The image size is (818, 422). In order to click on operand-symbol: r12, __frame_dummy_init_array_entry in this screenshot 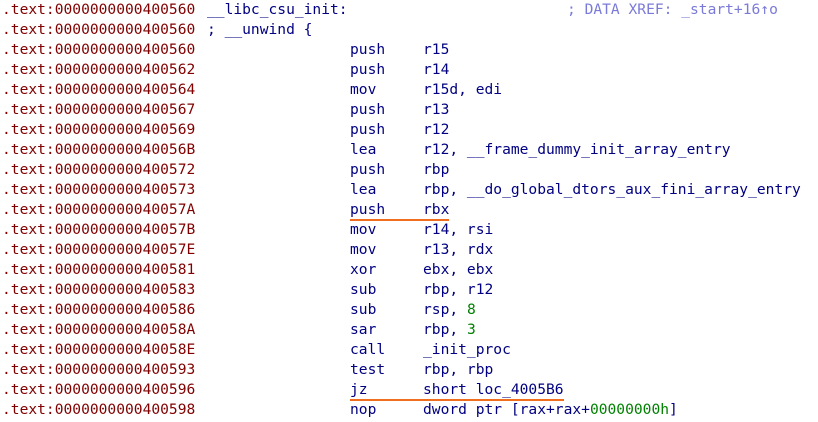, I will do `click(577, 149)`.